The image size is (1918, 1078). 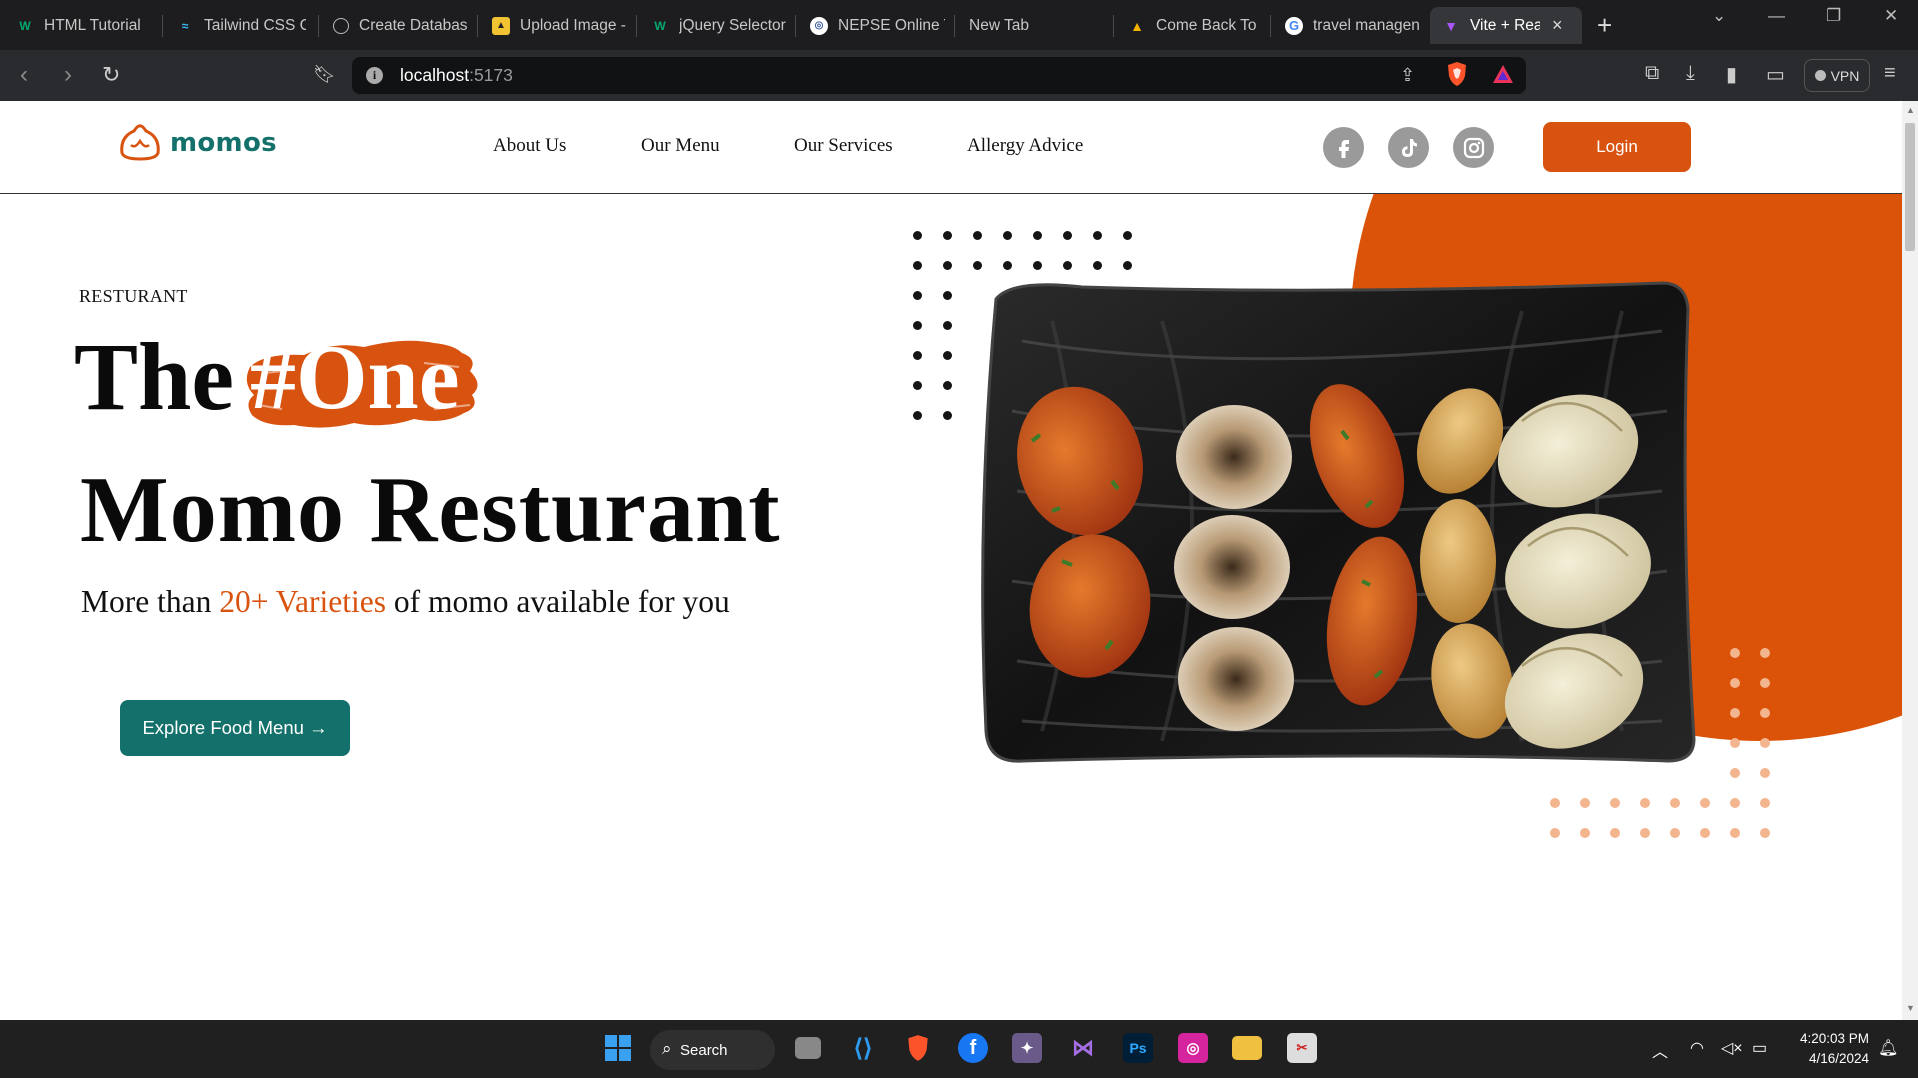 What do you see at coordinates (374, 75) in the screenshot?
I see `site-info-icon: i` at bounding box center [374, 75].